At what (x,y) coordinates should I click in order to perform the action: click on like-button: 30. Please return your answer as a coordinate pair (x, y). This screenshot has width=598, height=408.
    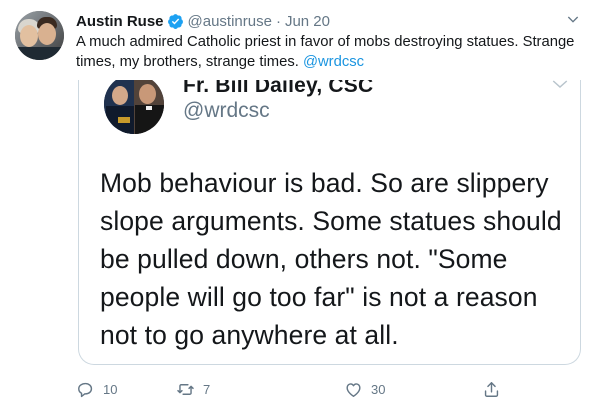
    Looking at the image, I should click on (364, 389).